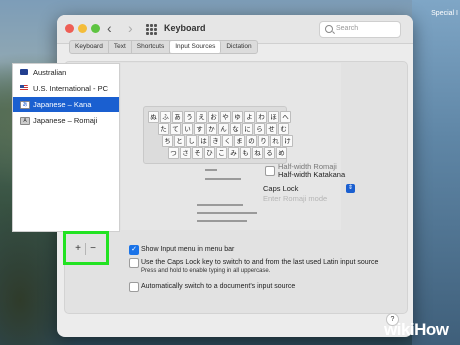  I want to click on japanese-kana-icon: あ, so click(25, 105).